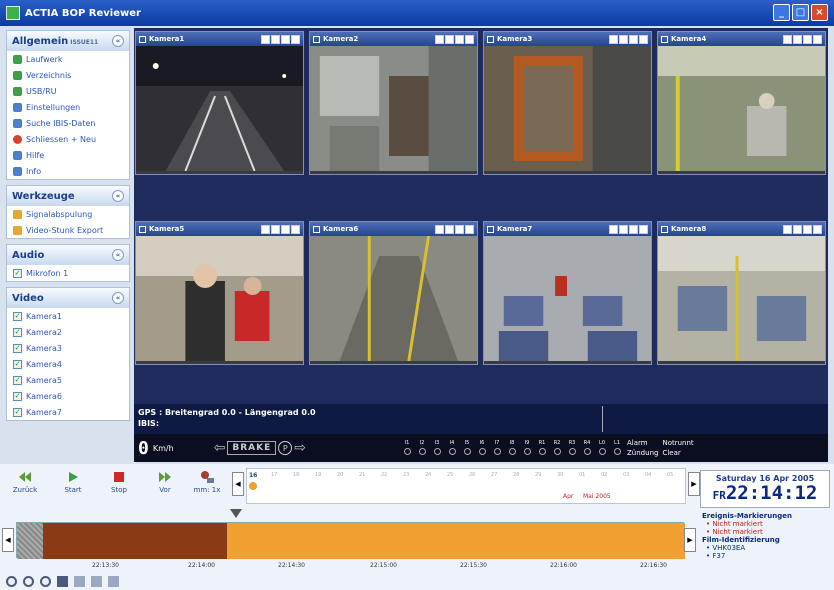 The width and height of the screenshot is (834, 590). I want to click on close-button: ×, so click(819, 12).